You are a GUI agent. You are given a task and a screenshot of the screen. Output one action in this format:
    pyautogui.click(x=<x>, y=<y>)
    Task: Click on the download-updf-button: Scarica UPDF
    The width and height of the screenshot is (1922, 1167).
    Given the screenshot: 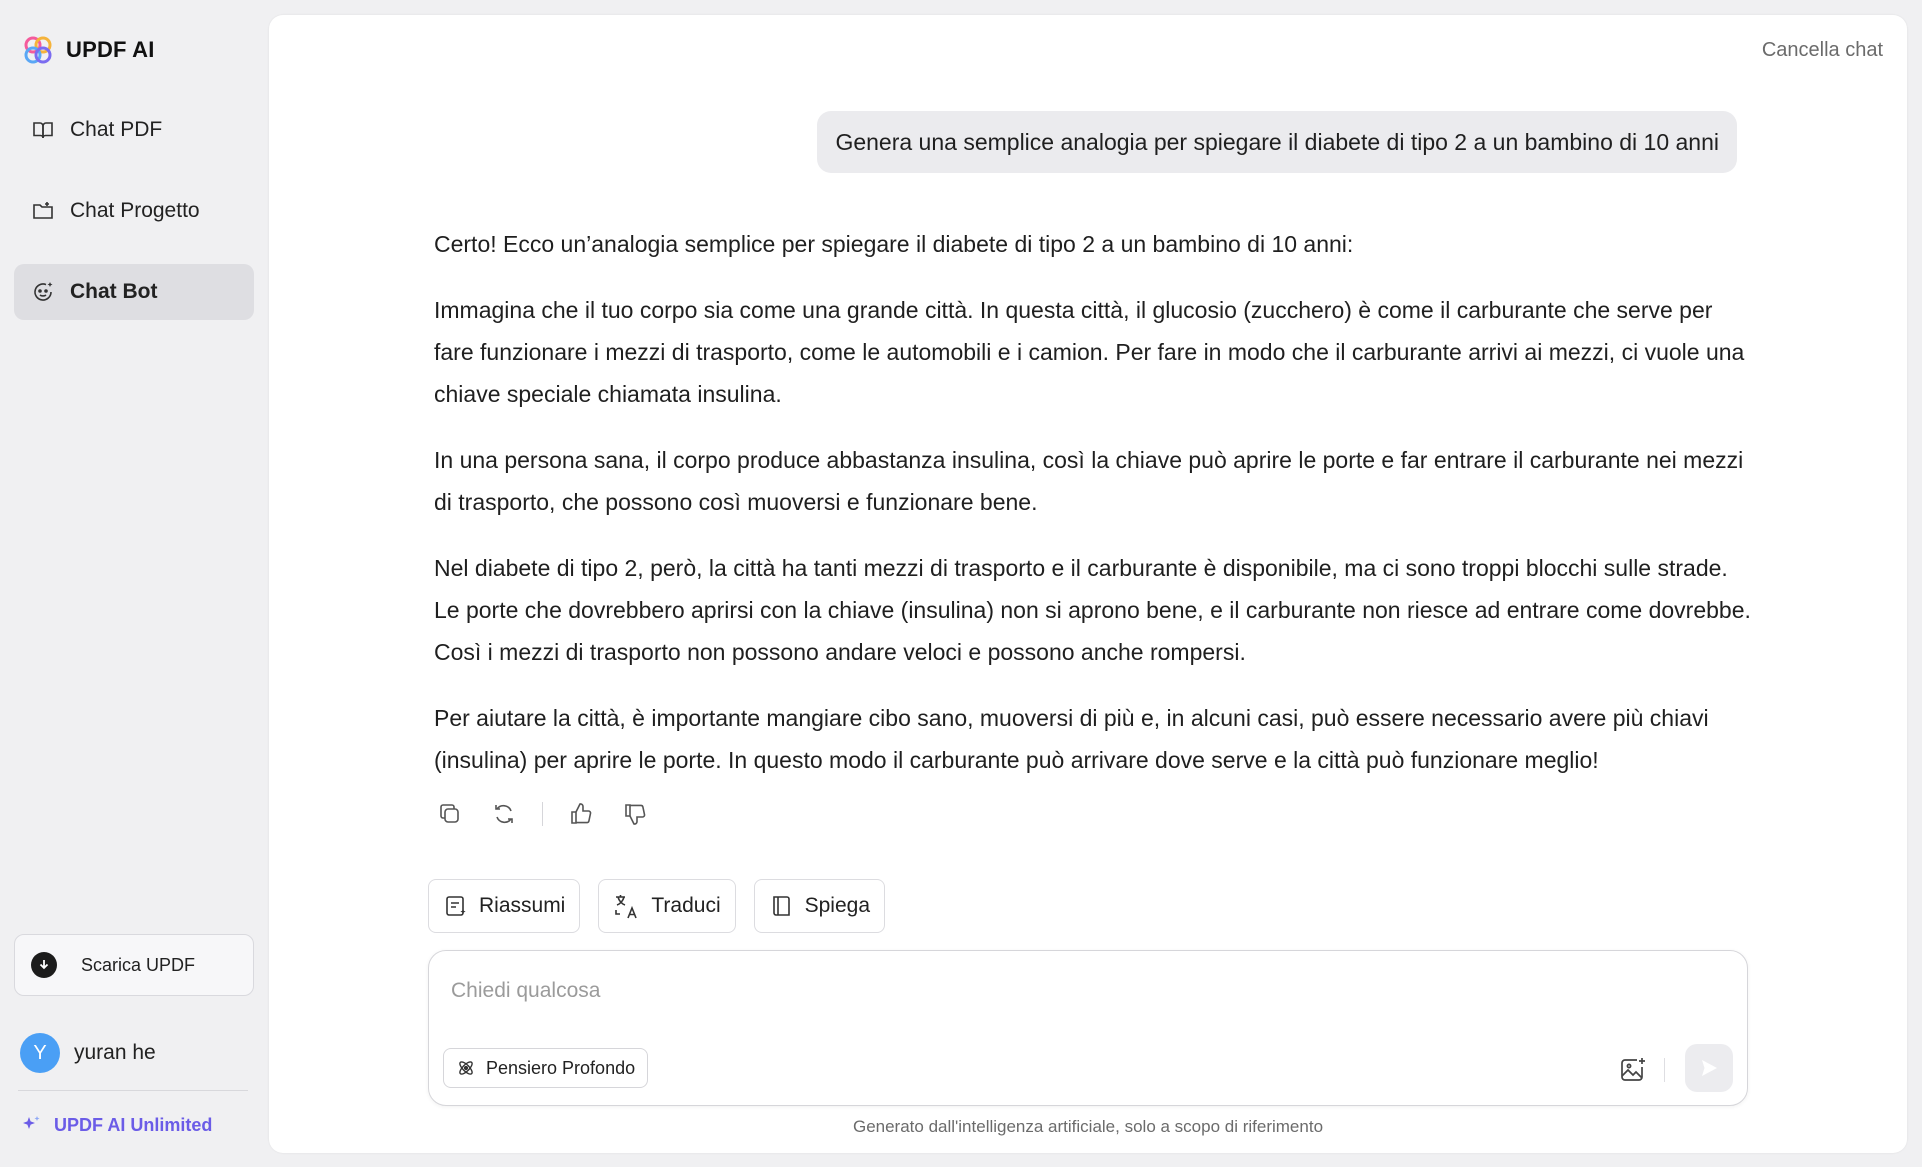 What is the action you would take?
    pyautogui.click(x=134, y=965)
    